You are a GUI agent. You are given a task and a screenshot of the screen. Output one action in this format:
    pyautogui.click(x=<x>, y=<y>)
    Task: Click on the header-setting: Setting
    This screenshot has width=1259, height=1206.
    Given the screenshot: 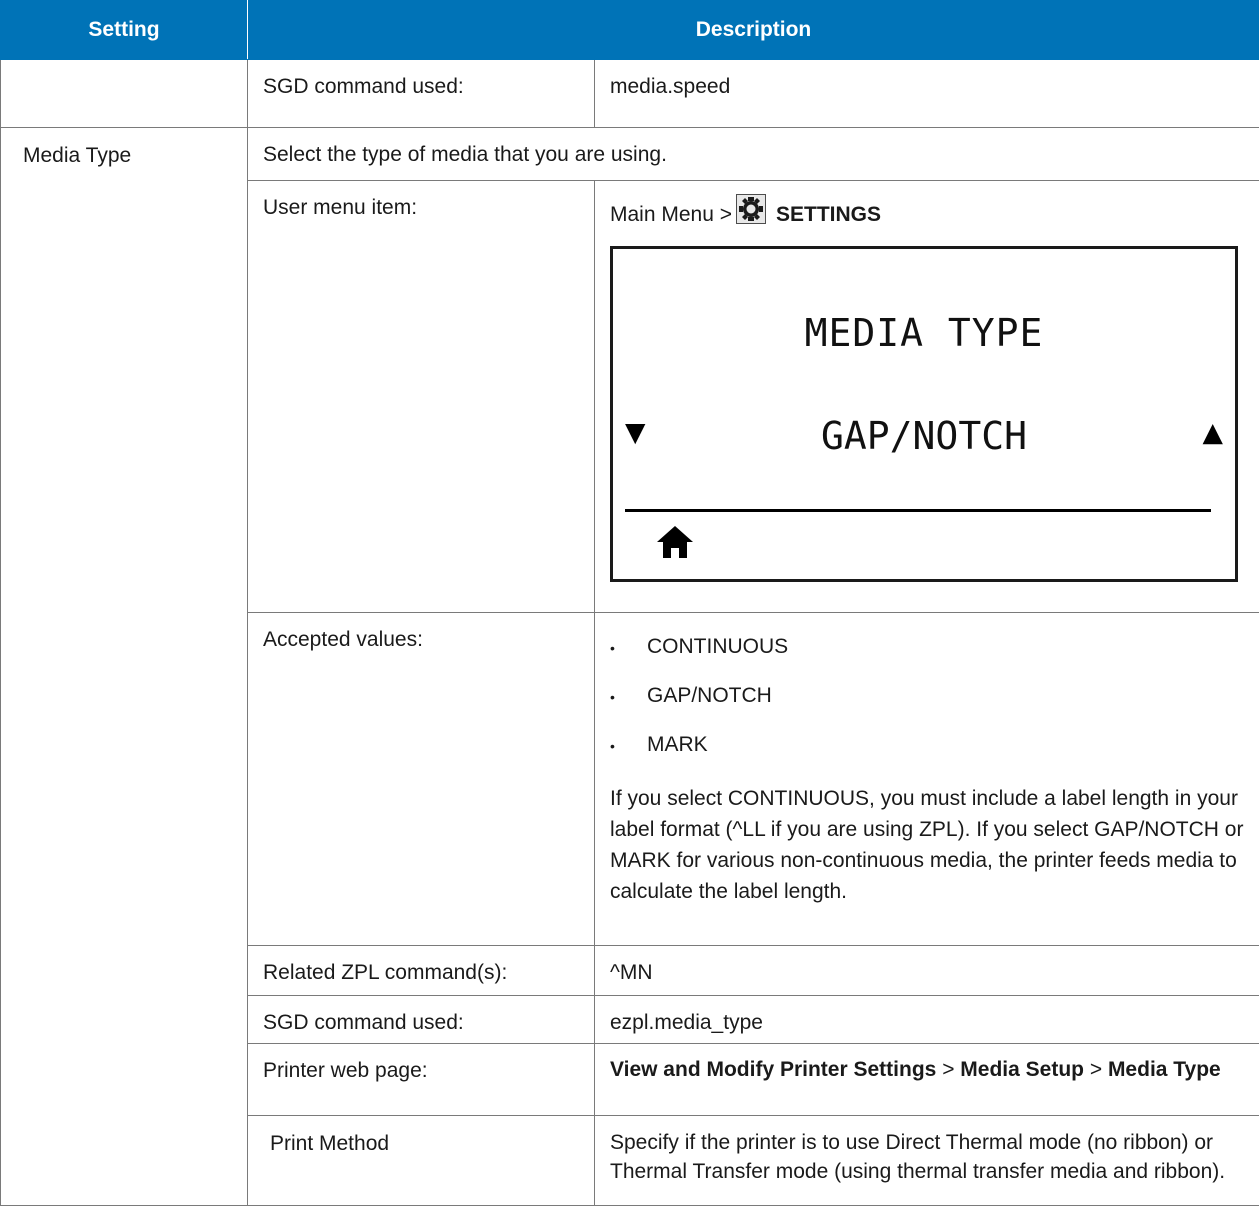 What is the action you would take?
    pyautogui.click(x=124, y=30)
    